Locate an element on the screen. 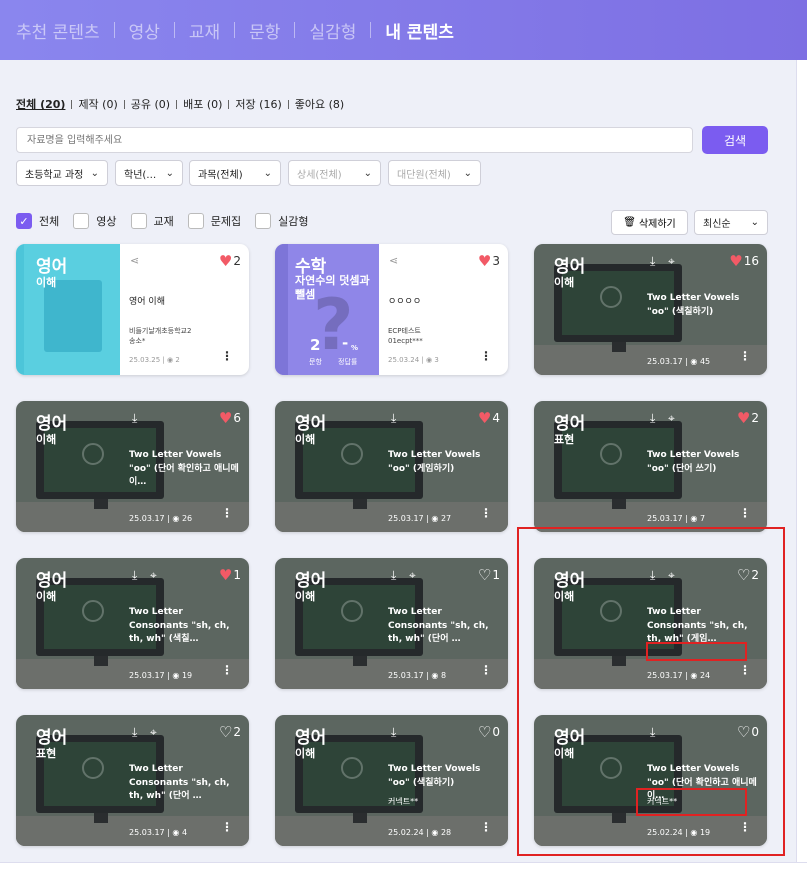  like-button: ♥ 4 is located at coordinates (489, 418).